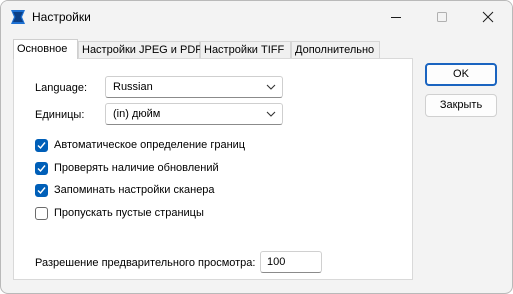  What do you see at coordinates (461, 74) in the screenshot?
I see `ok-button: OK` at bounding box center [461, 74].